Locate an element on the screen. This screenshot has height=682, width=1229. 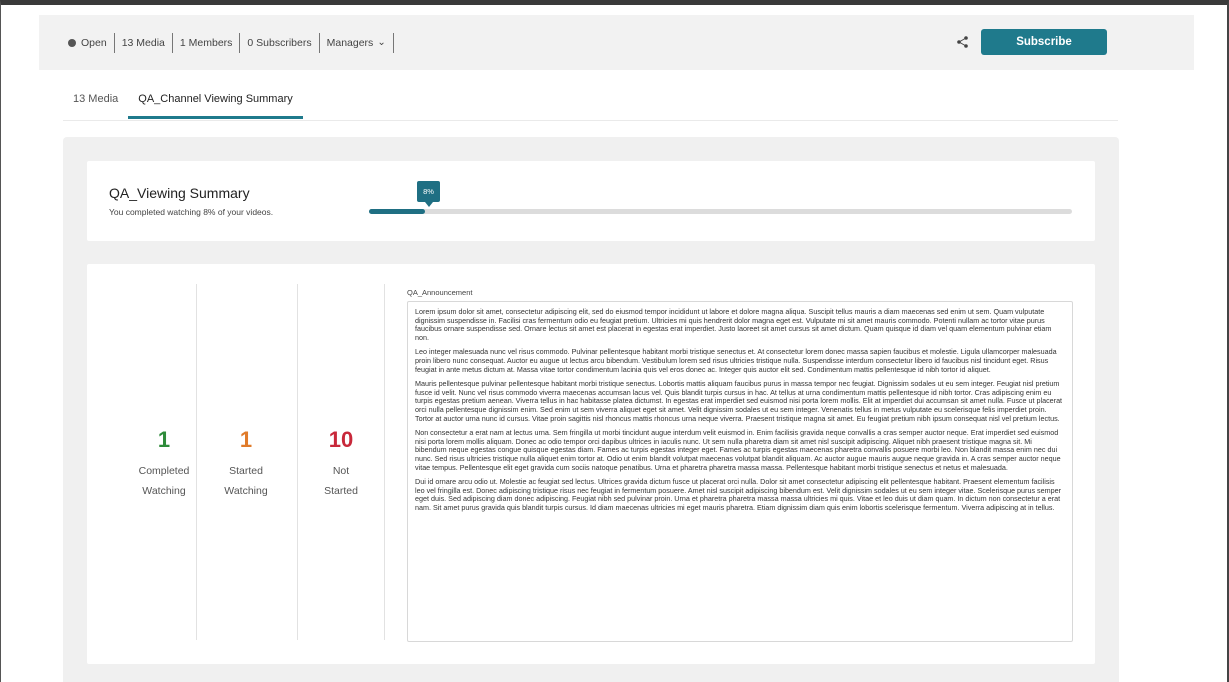
visibility-status: Open is located at coordinates (87, 43).